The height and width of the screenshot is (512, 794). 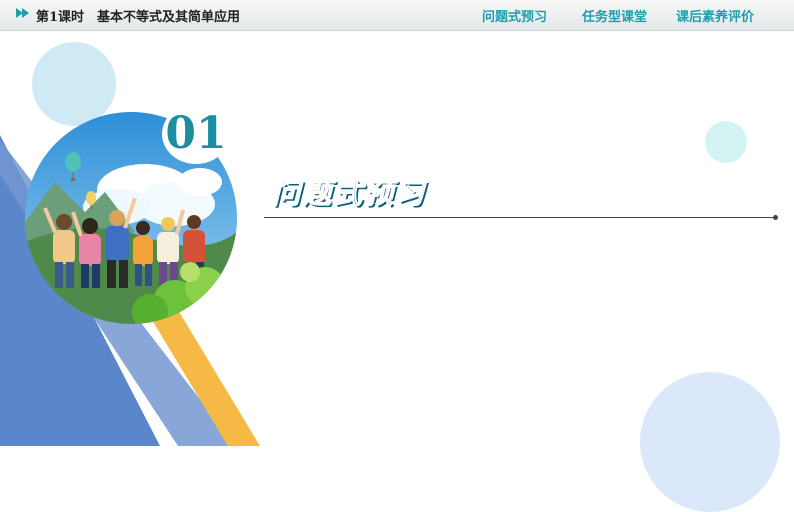 I want to click on section-number: 01, so click(x=196, y=133).